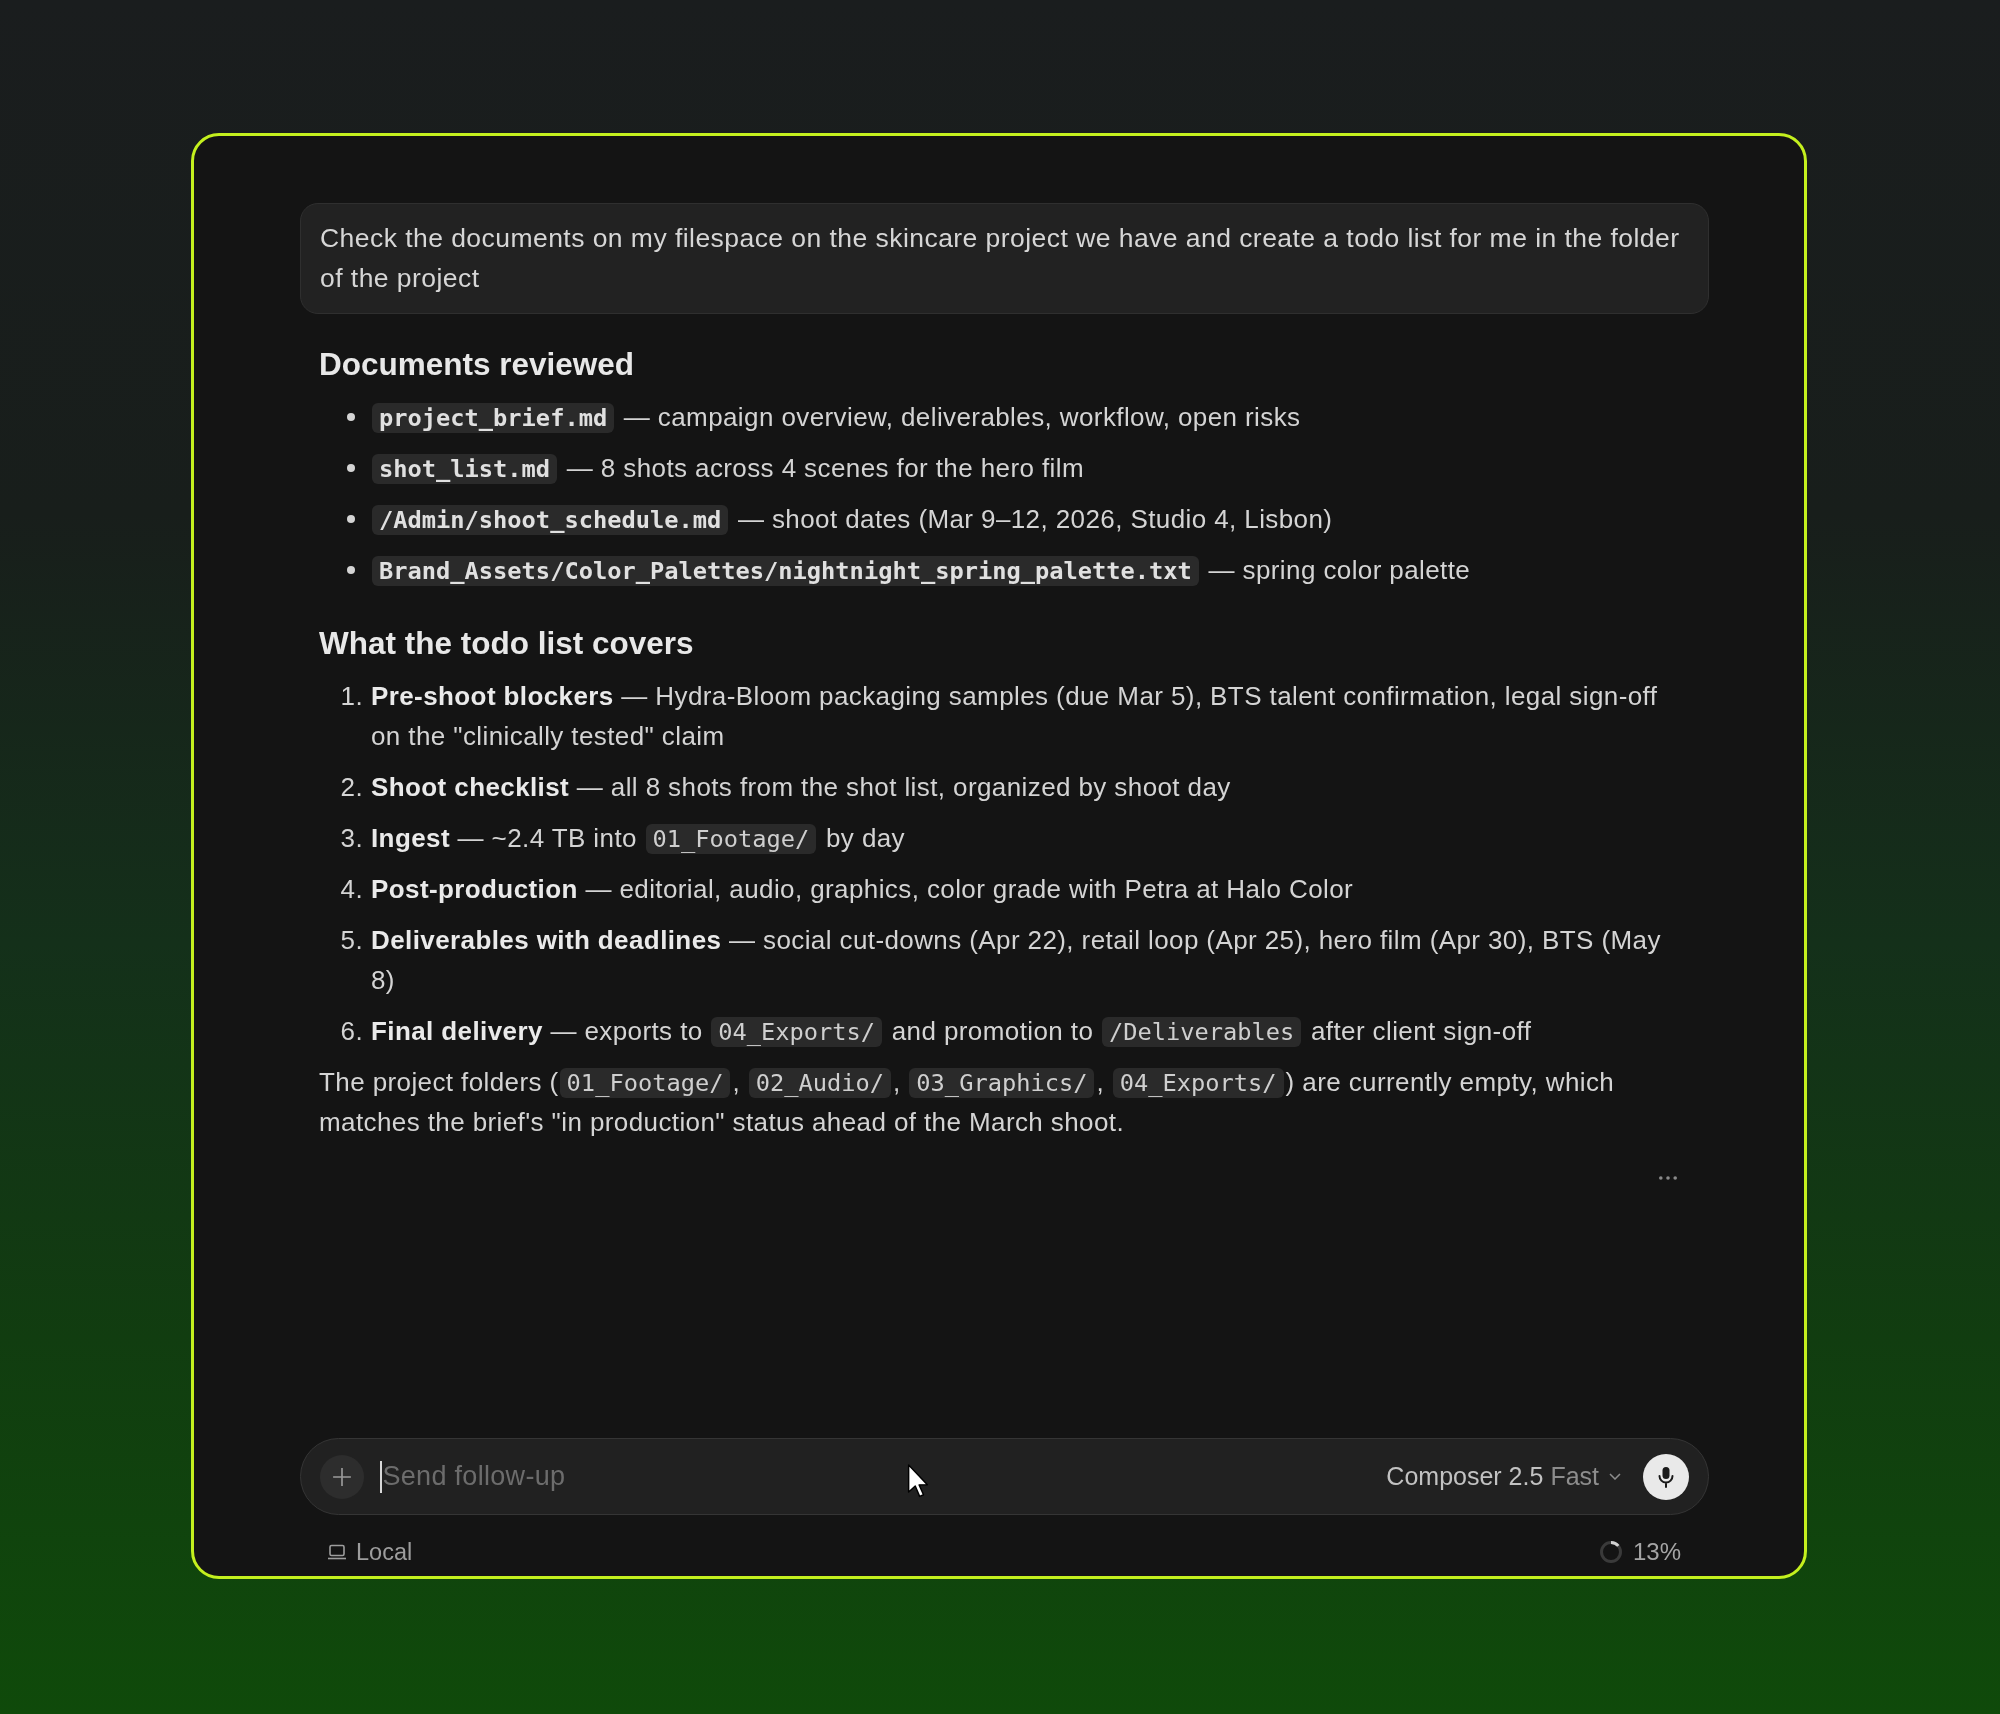  I want to click on text-cursor, so click(380, 1476).